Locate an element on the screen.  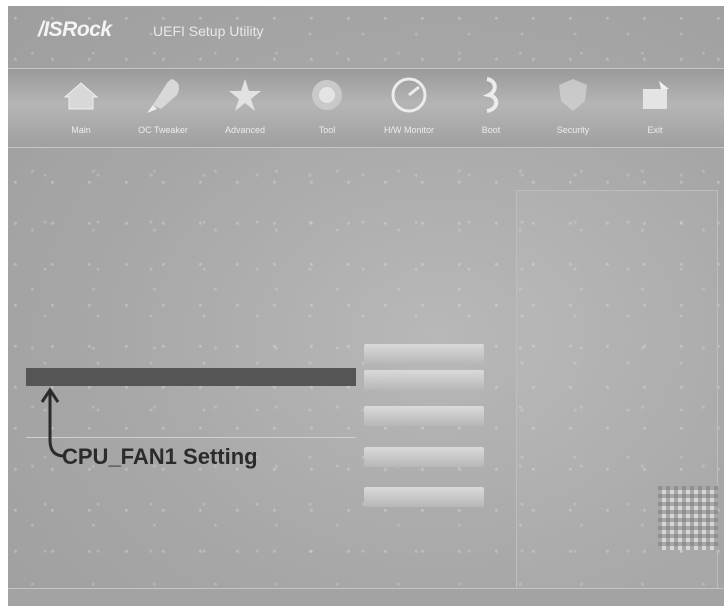
setting-row-cpu-fan1 is located at coordinates (191, 377).